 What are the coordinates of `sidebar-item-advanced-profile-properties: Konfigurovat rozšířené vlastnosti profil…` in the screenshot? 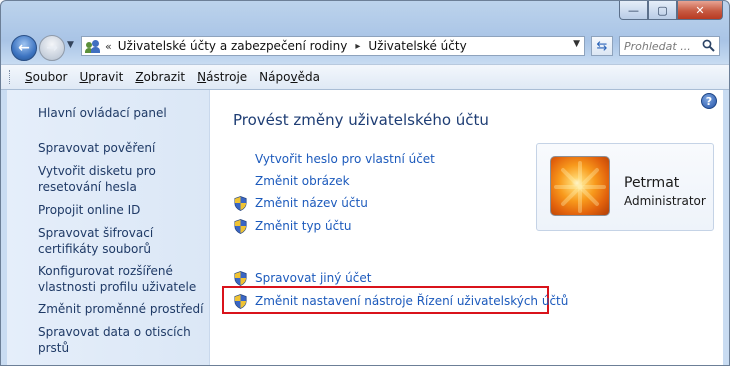 It's located at (122, 279).